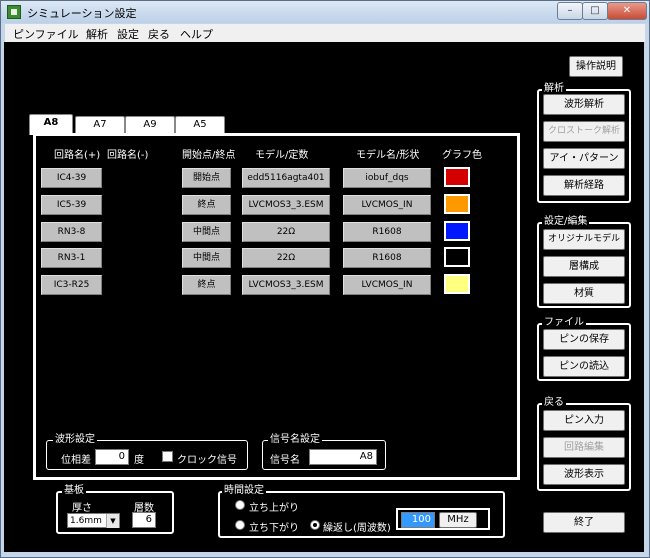 The image size is (650, 558). What do you see at coordinates (14, 12) in the screenshot?
I see `app-icon` at bounding box center [14, 12].